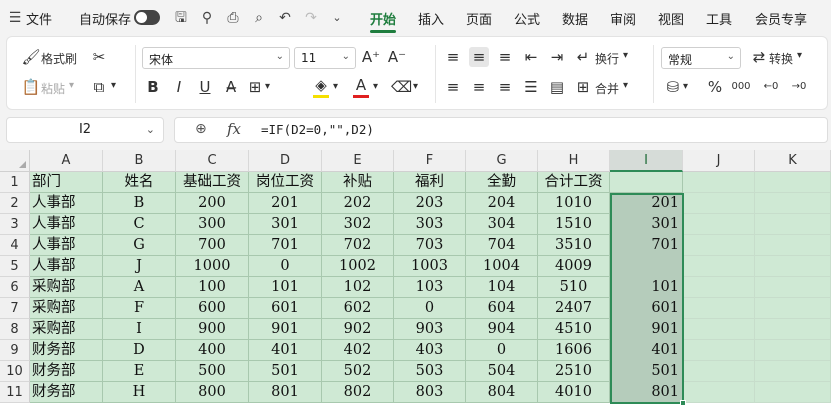 This screenshot has width=831, height=410. Describe the element at coordinates (793, 182) in the screenshot. I see `cell-K1` at that location.